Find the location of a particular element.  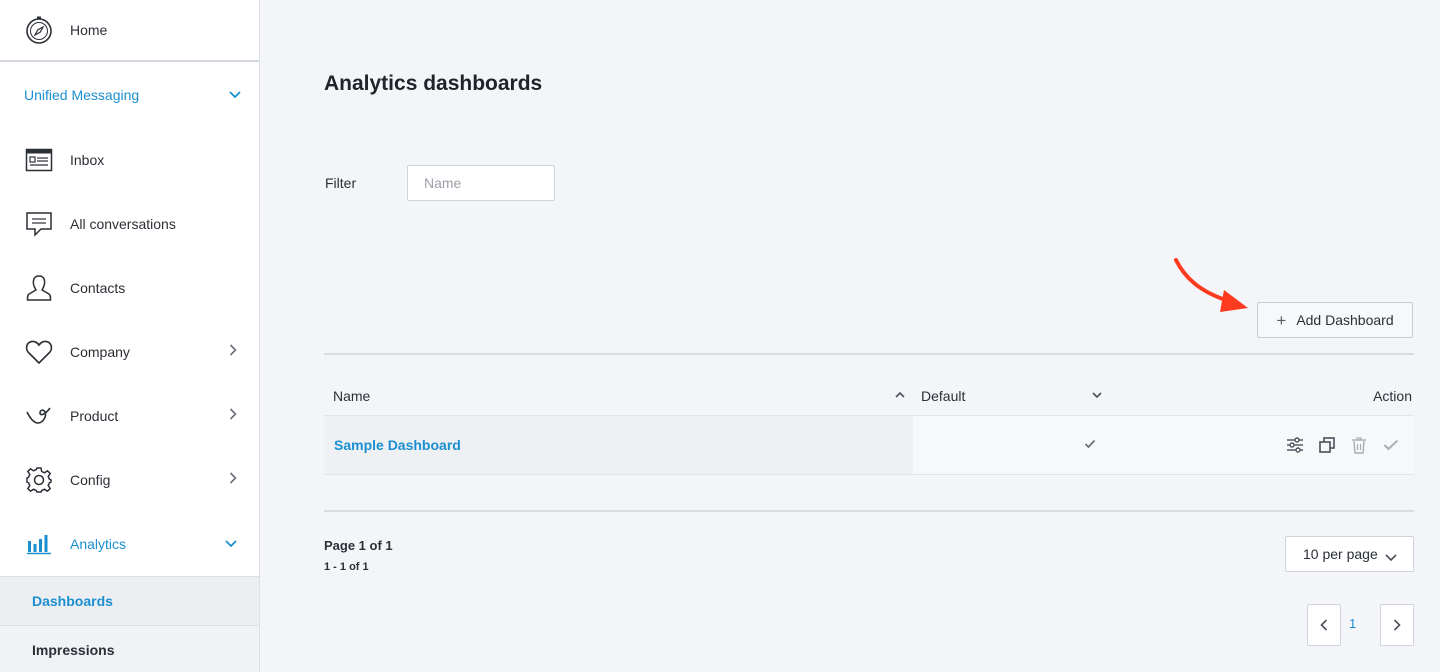

page-number: 1 is located at coordinates (1352, 623).